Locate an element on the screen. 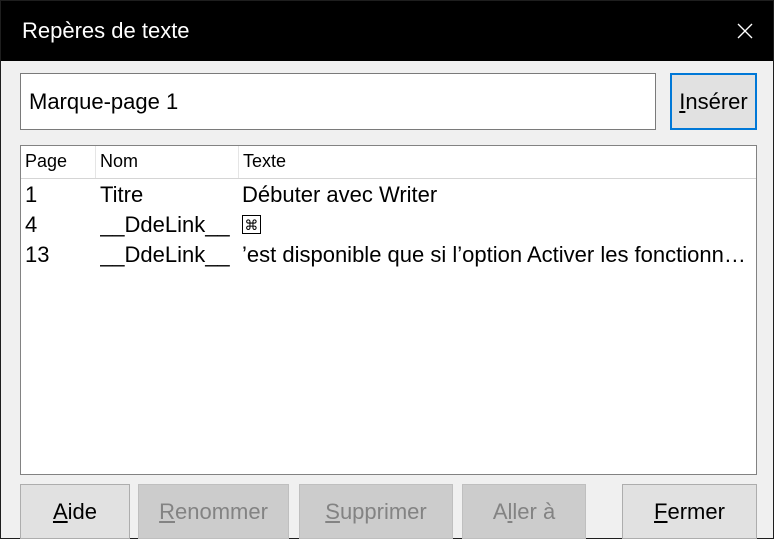 The height and width of the screenshot is (539, 774). list-header: Page Nom Texte is located at coordinates (388, 162).